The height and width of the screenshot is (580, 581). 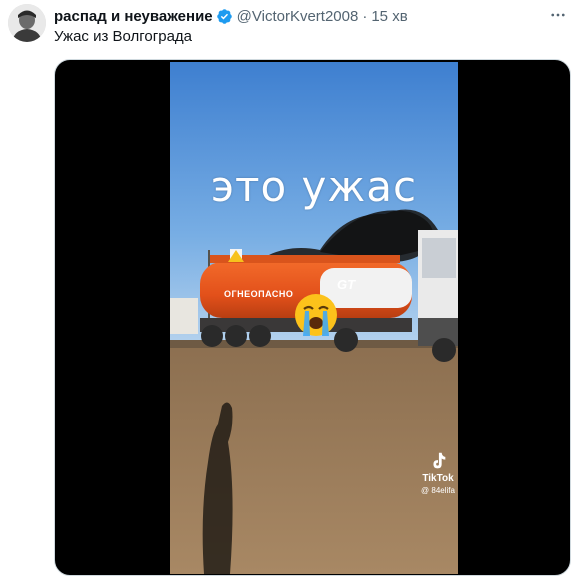 What do you see at coordinates (435, 472) in the screenshot?
I see `tiktok-watermark: TikTok @ 84elifa` at bounding box center [435, 472].